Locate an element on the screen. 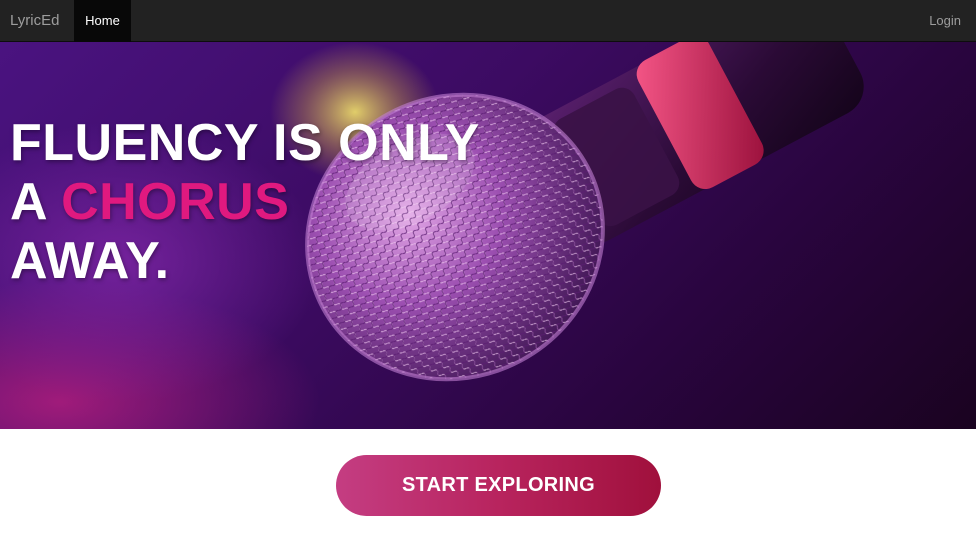 The width and height of the screenshot is (976, 535). nav-item-home: Home is located at coordinates (102, 21).